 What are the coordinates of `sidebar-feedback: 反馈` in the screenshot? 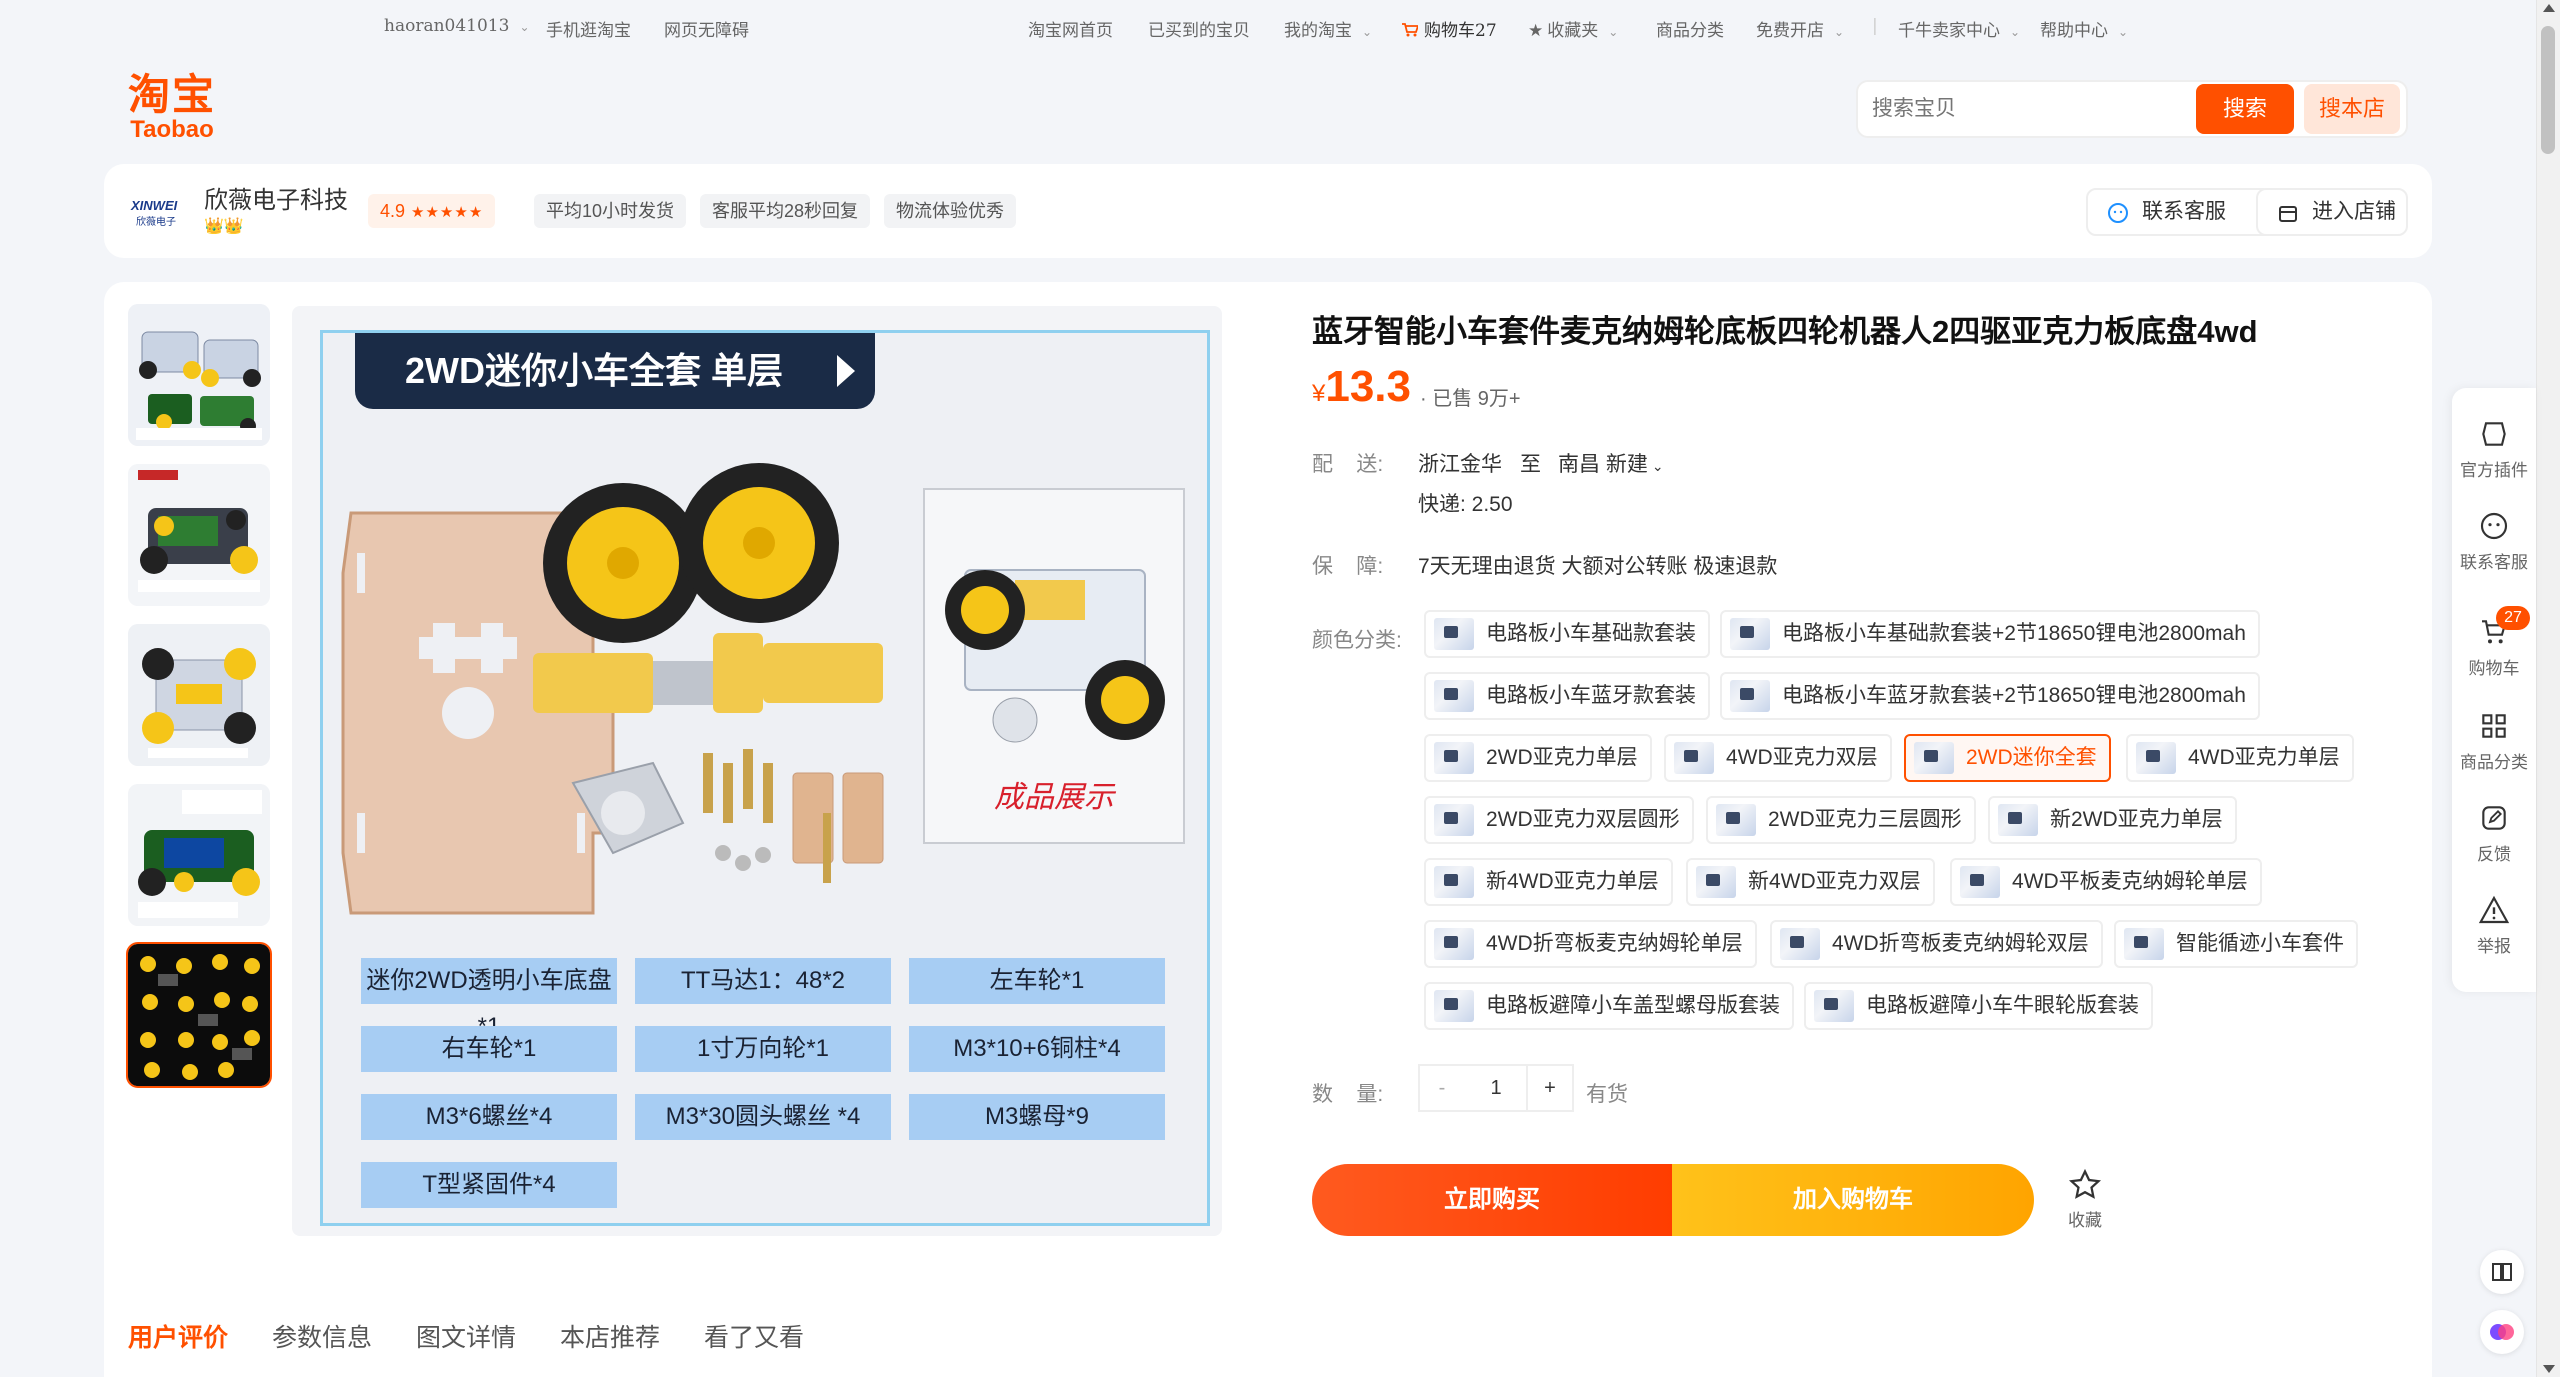 It's located at (2494, 833).